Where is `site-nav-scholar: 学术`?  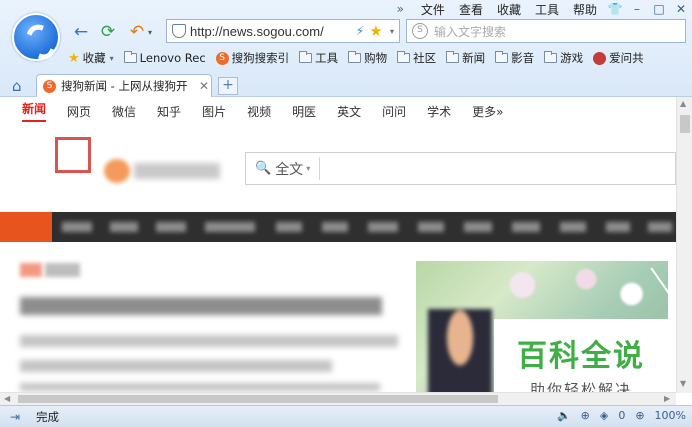
site-nav-scholar: 学术 is located at coordinates (439, 111).